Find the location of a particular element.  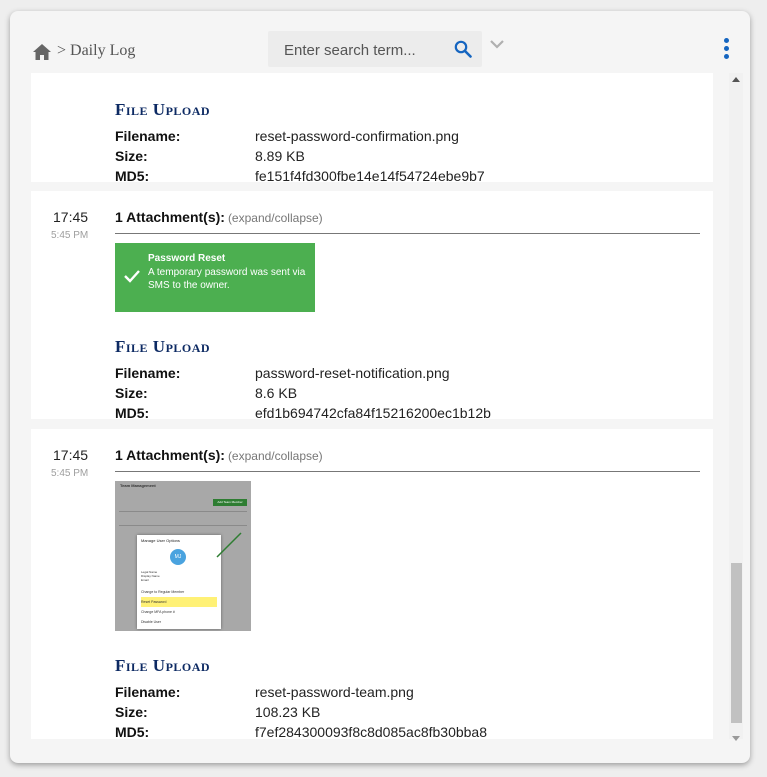

size-value: 8.89 KB is located at coordinates (280, 156).